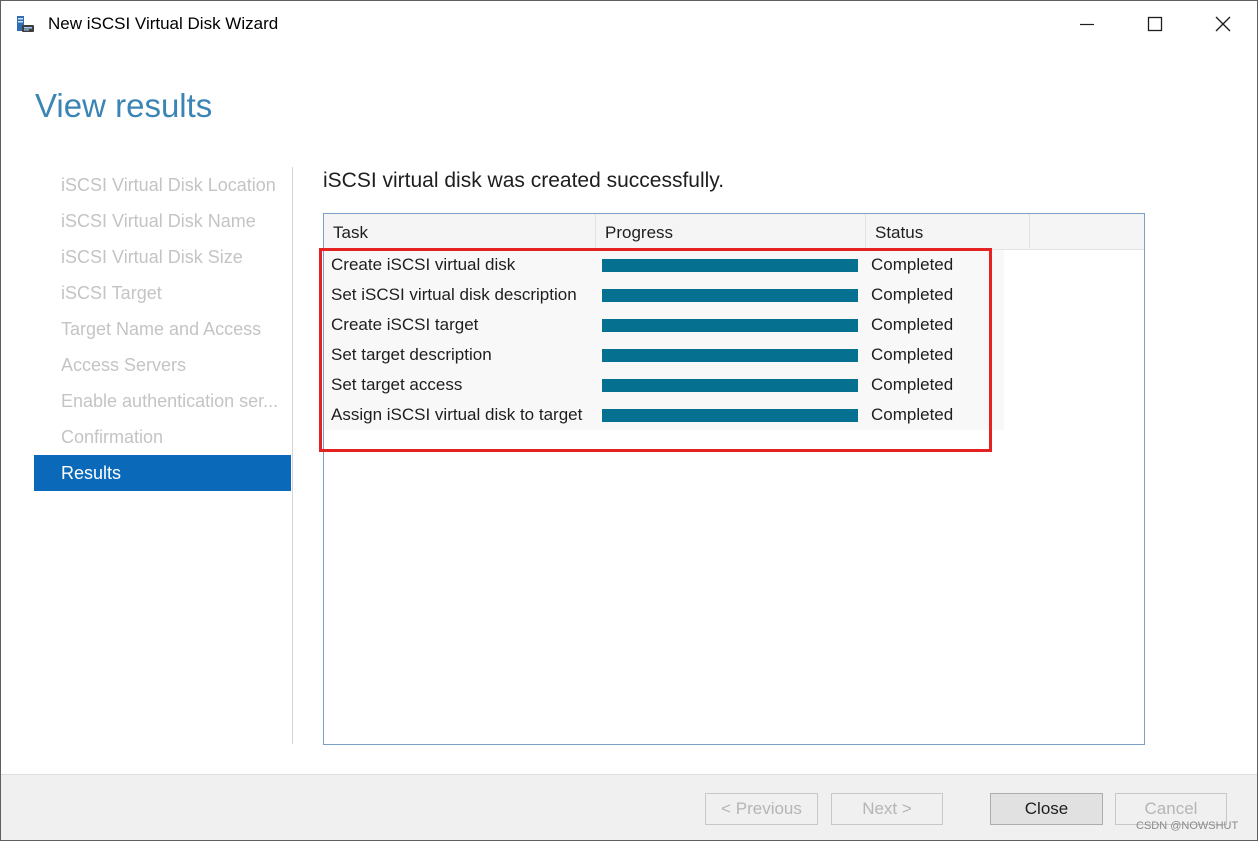  What do you see at coordinates (162, 221) in the screenshot?
I see `nav-step-iscsi-virtual-disk-name: iSCSI Virtual Disk Name` at bounding box center [162, 221].